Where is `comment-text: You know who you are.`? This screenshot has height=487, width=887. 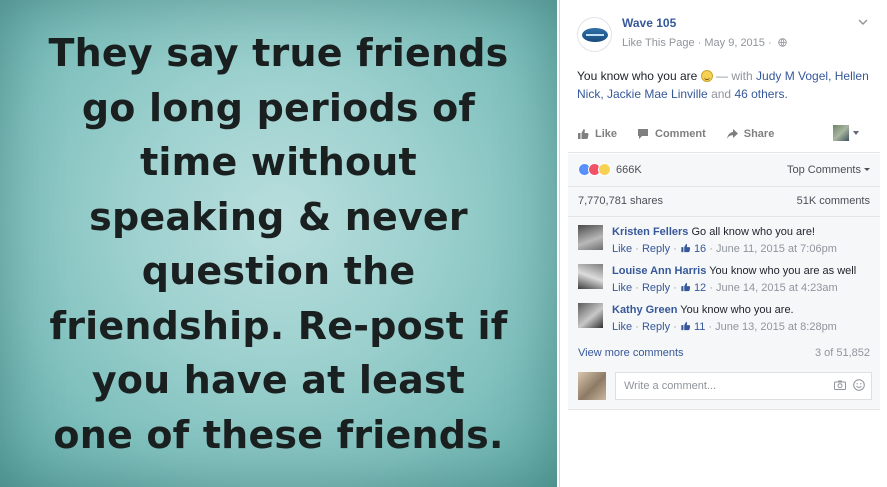
comment-text: You know who you are. is located at coordinates (737, 310).